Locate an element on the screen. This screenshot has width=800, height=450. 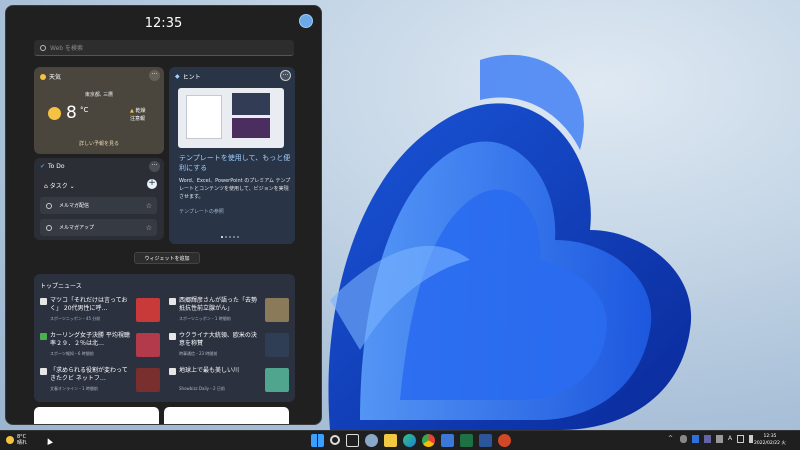
news-story: 西郷輝彦さんが語った「去勢抵抗性前立腺がん」 スポーツニッポン・1 時間前 is located at coordinates (229, 314).